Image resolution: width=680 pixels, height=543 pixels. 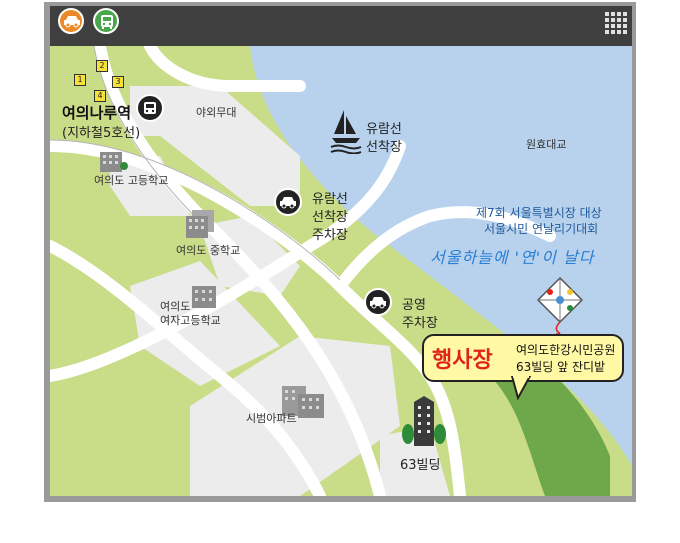 What do you see at coordinates (200, 224) in the screenshot?
I see `middle-school-building-icon` at bounding box center [200, 224].